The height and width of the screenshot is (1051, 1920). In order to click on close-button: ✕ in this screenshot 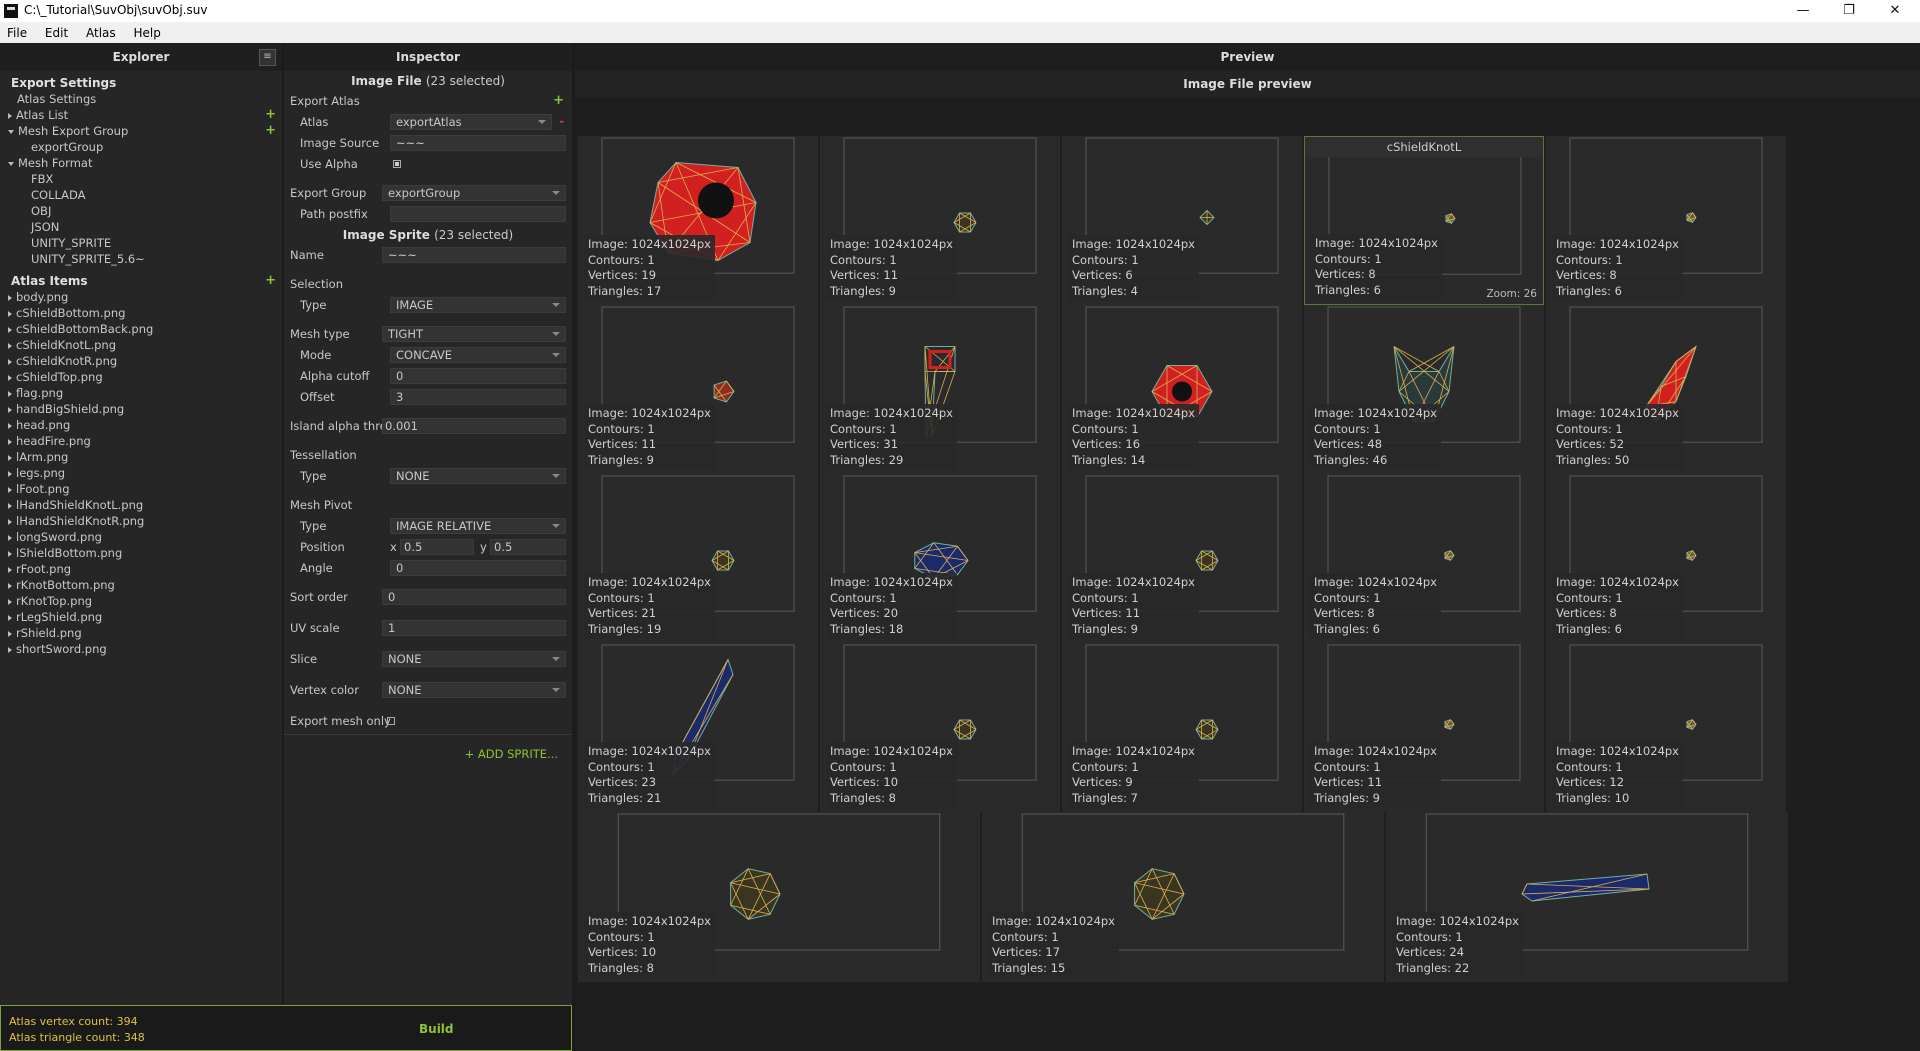, I will do `click(1895, 11)`.